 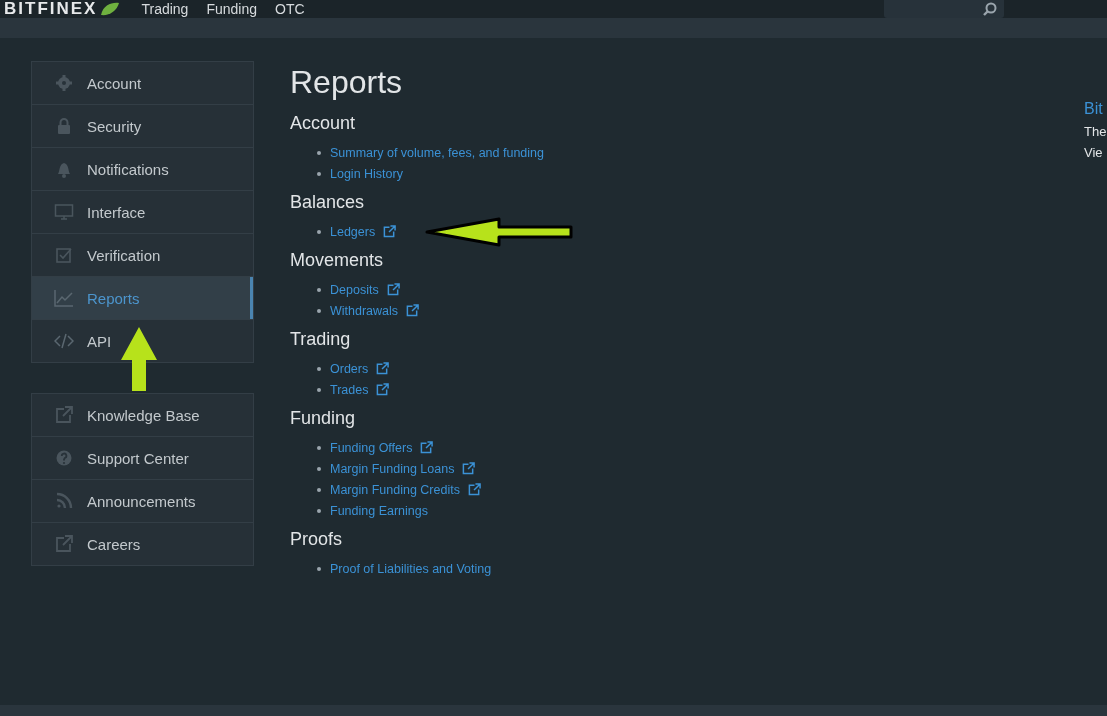 I want to click on chart-icon, so click(x=64, y=298).